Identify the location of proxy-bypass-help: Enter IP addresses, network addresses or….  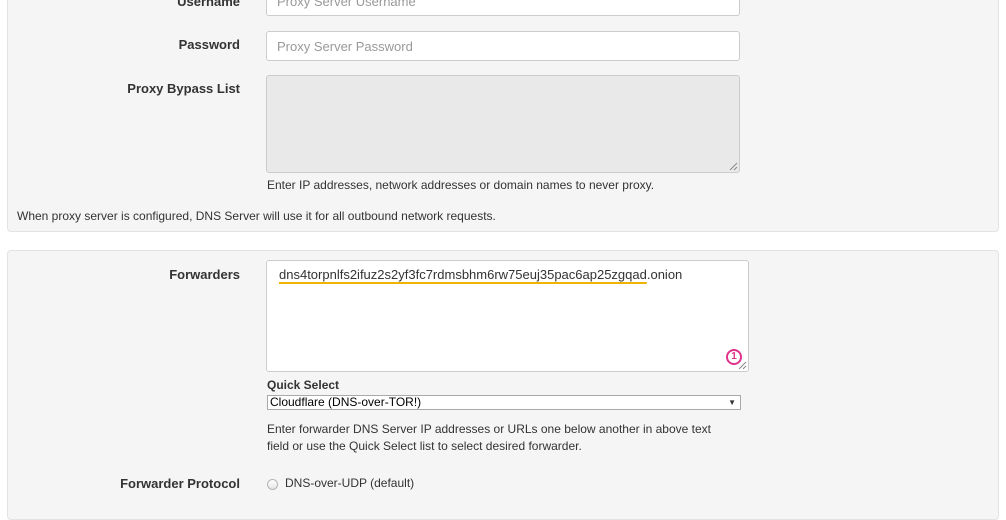
(461, 185).